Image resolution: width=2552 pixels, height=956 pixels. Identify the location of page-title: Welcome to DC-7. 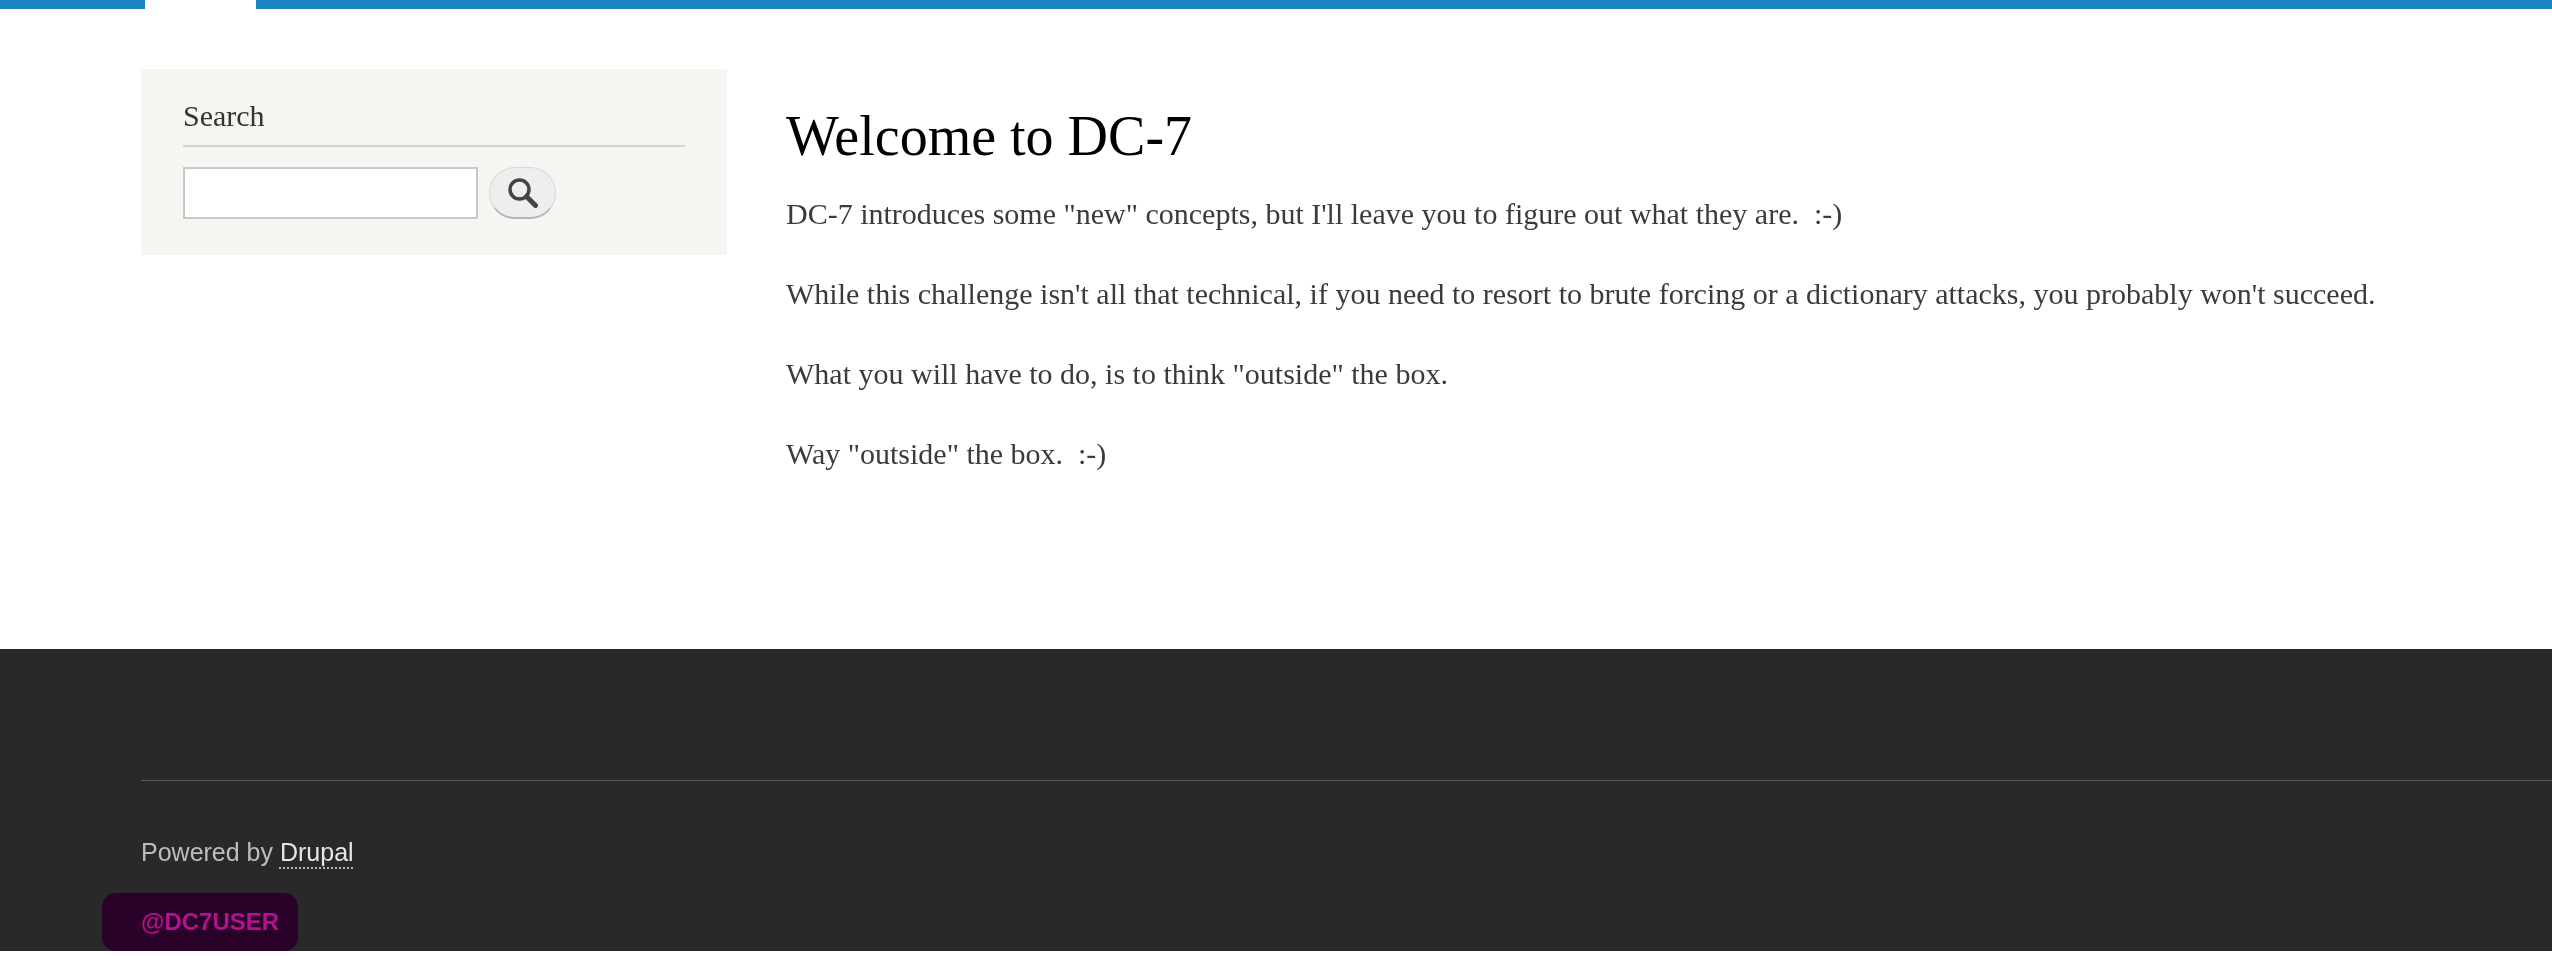
(990, 136).